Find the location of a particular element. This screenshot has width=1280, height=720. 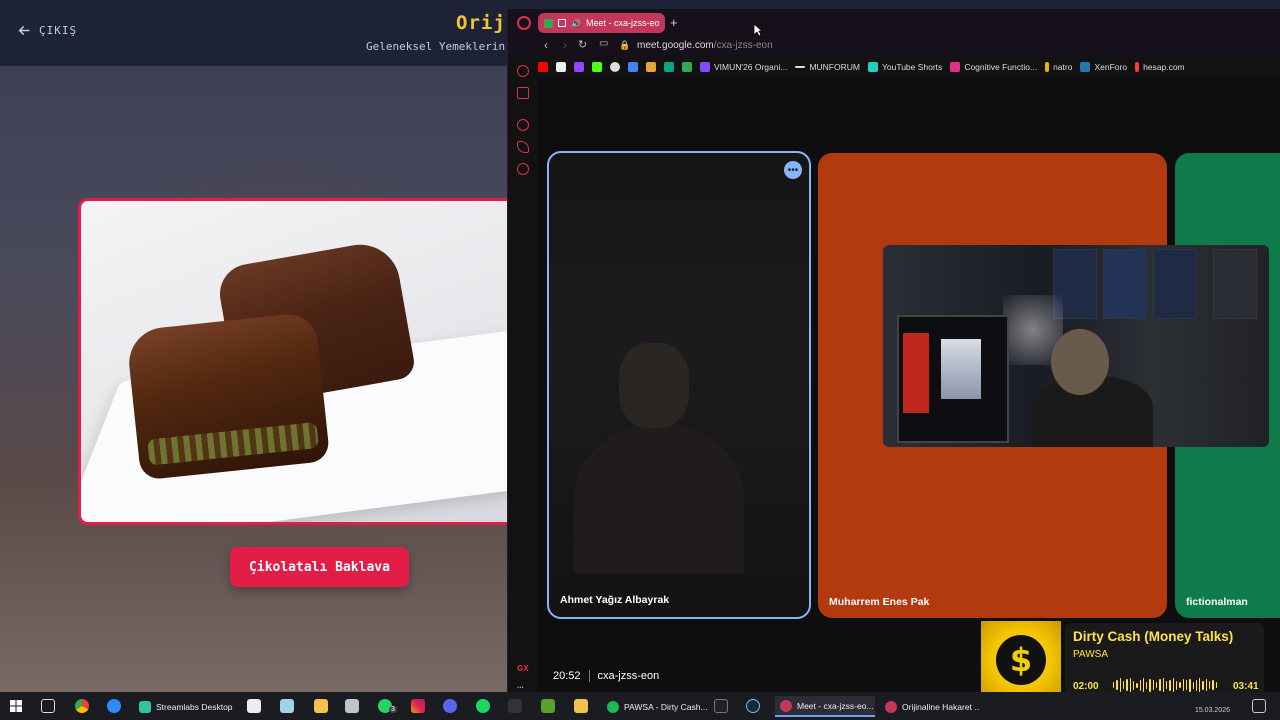

spotify-icon is located at coordinates (613, 706).